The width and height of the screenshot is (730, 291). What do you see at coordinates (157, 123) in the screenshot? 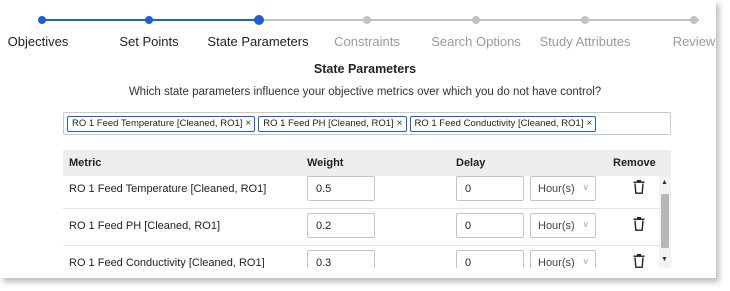
I see `tag-label: RO 1 Feed Temperature [Cleaned, RO1]` at bounding box center [157, 123].